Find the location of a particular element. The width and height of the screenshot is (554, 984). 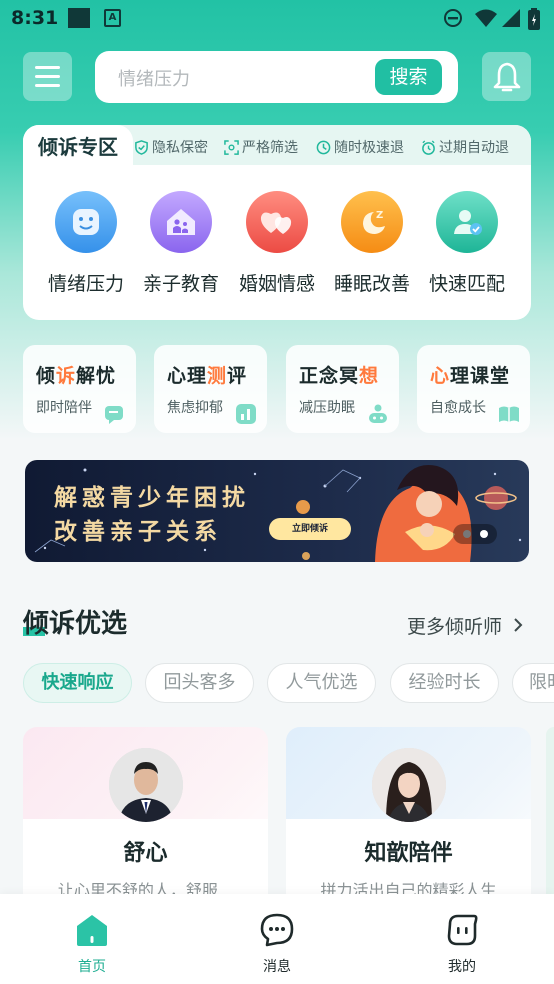

feature-screening: 严格筛选 is located at coordinates (261, 147).